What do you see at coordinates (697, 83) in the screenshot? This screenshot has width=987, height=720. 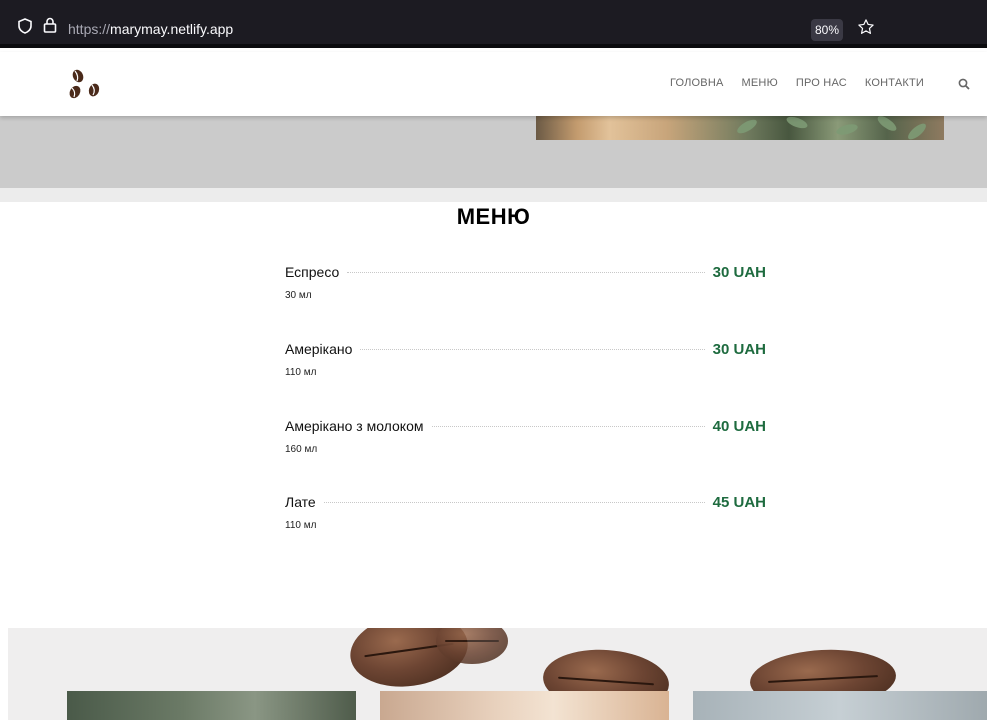 I see `nav-home: ГОЛОВНА` at bounding box center [697, 83].